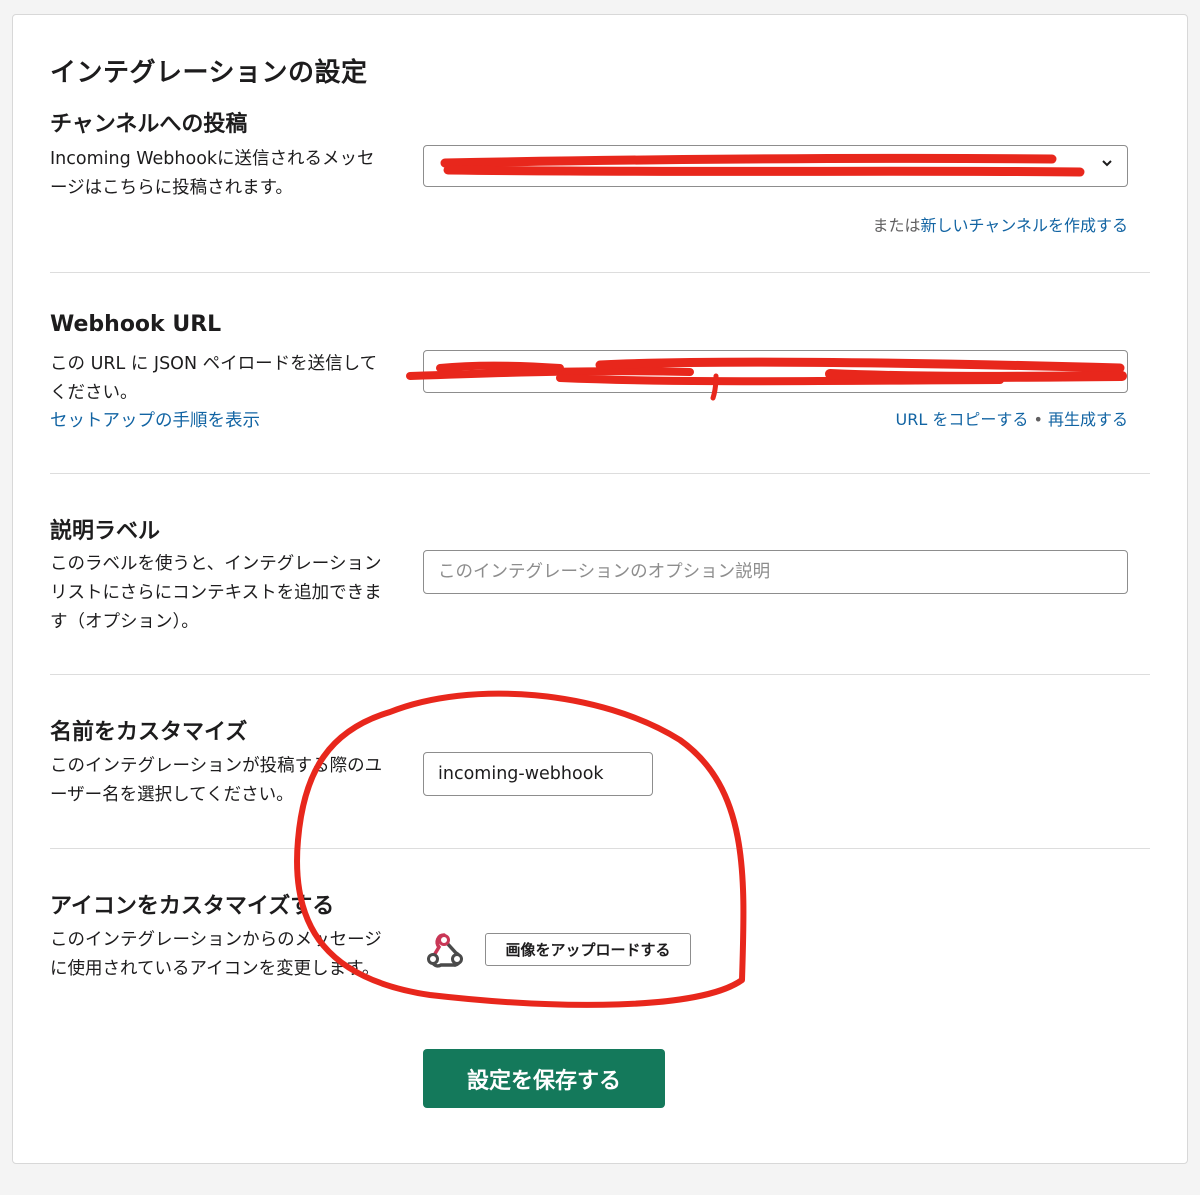 The width and height of the screenshot is (1200, 1195). I want to click on webhook-section-title: Webhook URL, so click(136, 324).